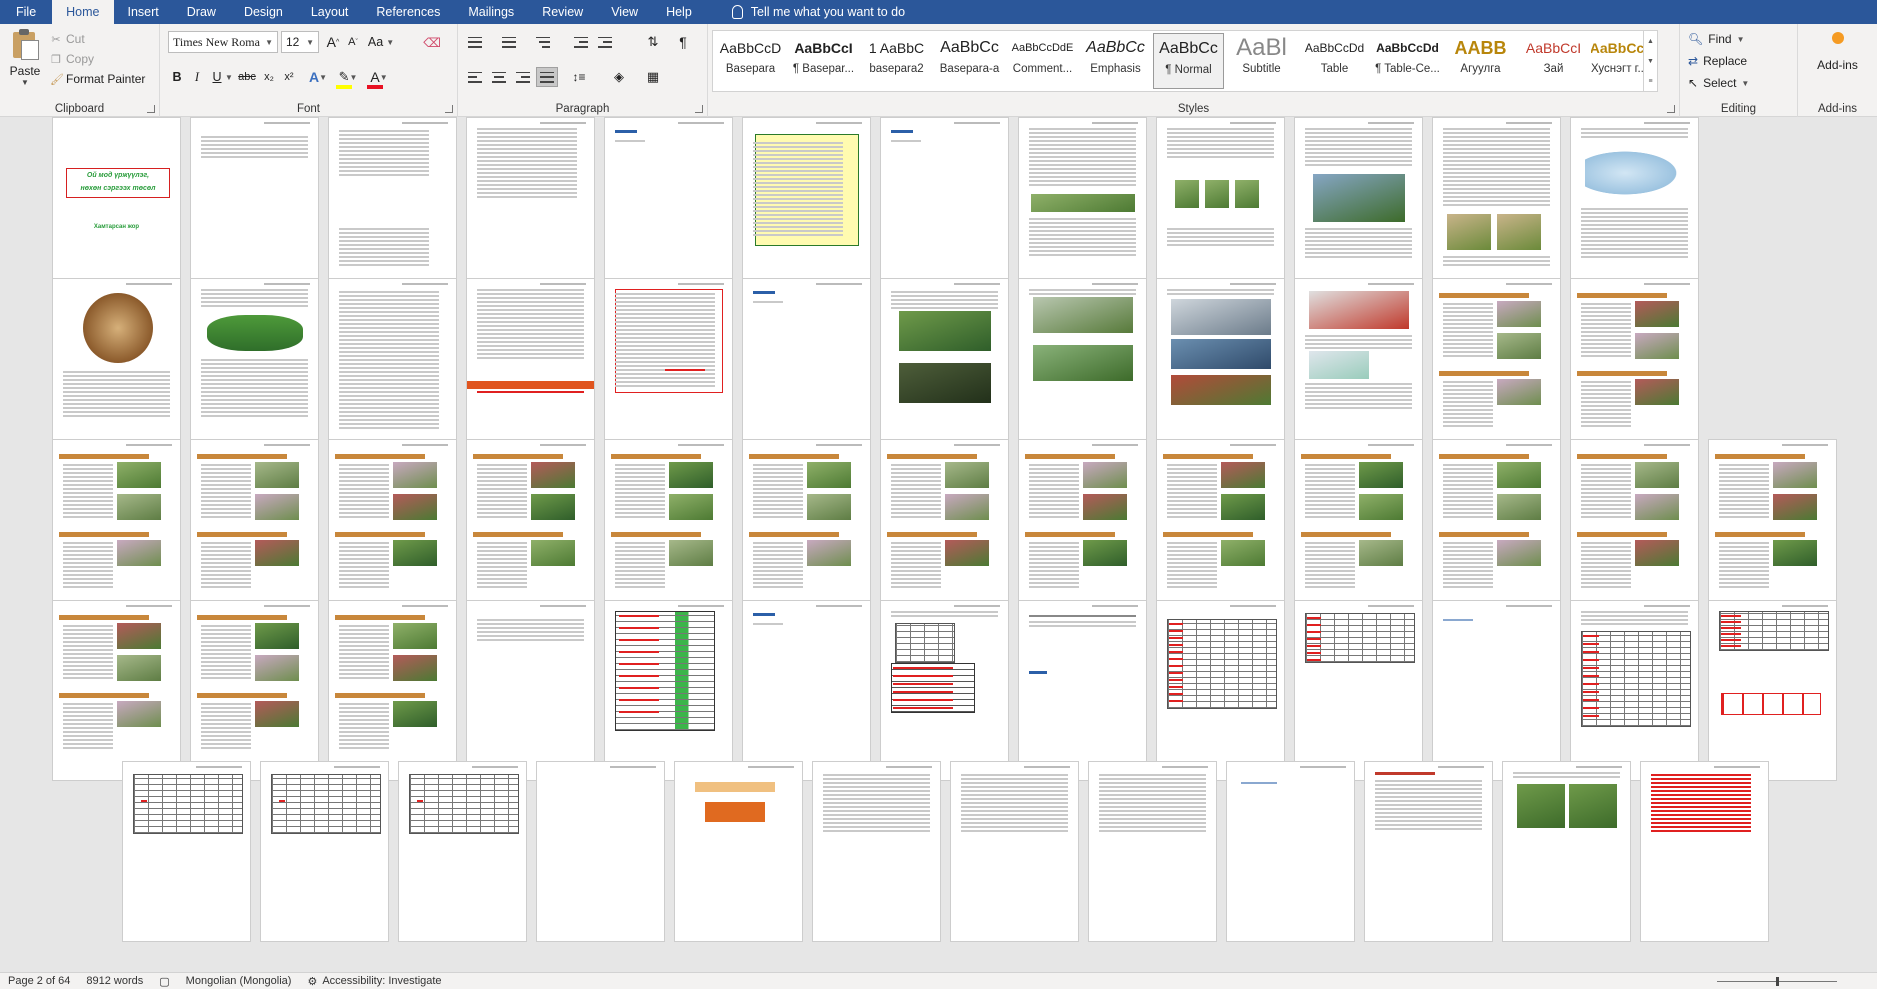  Describe the element at coordinates (562, 12) in the screenshot. I see `tab-review: Review` at that location.